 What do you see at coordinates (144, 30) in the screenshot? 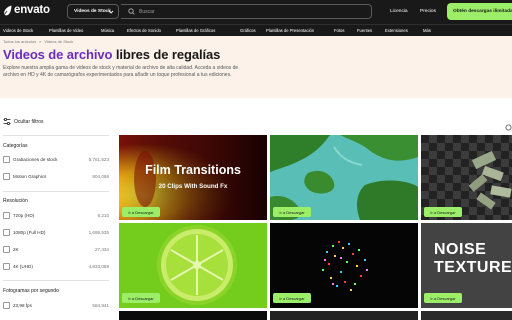
I see `nav-sound-effects: Efectos de Sonido` at bounding box center [144, 30].